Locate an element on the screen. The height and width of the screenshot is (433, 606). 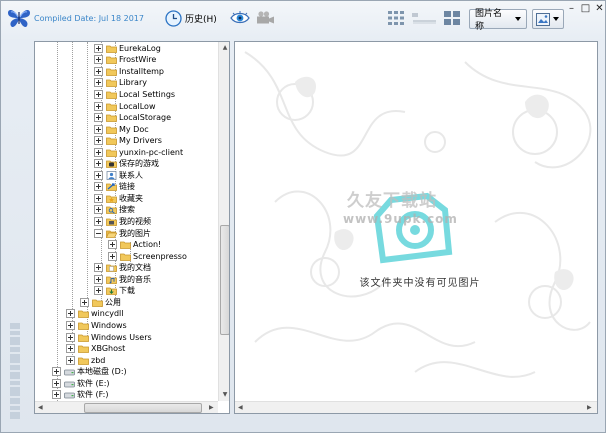
tree-row: 软件 (F:) is located at coordinates (80, 395).